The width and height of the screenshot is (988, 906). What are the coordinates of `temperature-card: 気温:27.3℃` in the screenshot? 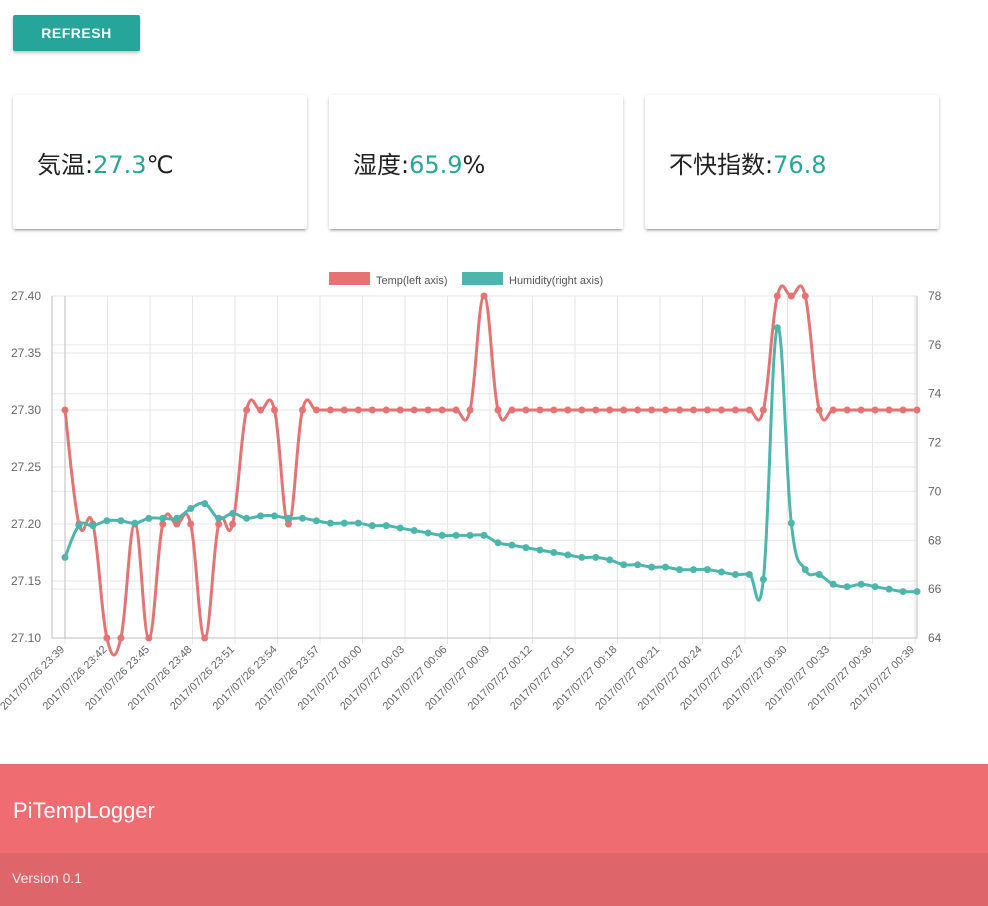 It's located at (160, 162).